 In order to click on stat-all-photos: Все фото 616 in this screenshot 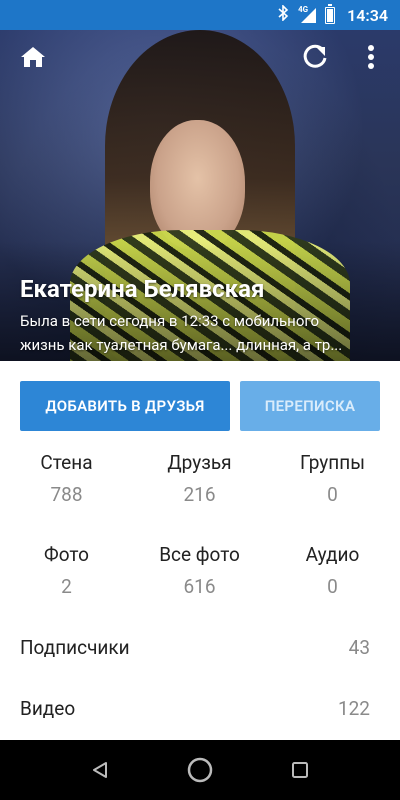, I will do `click(199, 570)`.